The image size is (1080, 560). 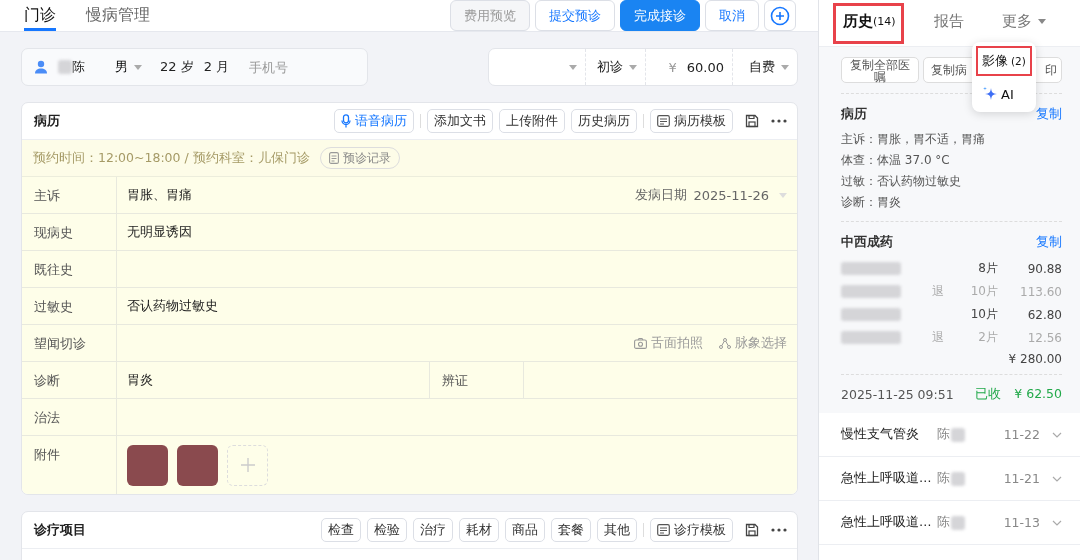 I want to click on field-label: 过敏史, so click(x=69, y=306).